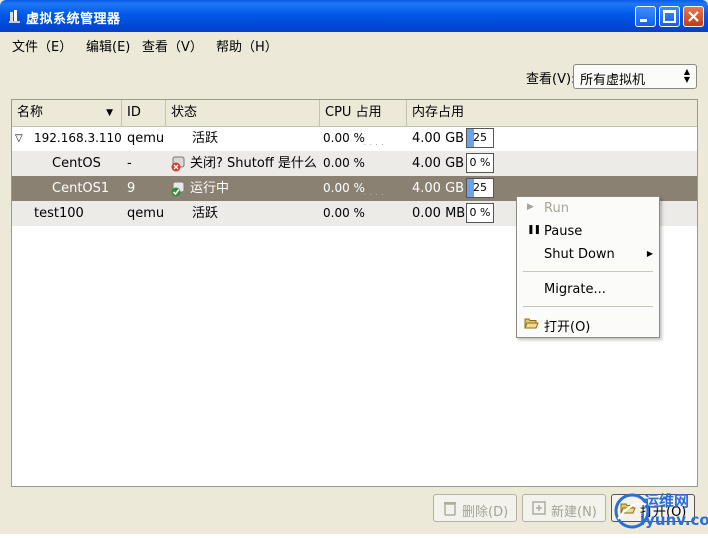 This screenshot has width=708, height=538. I want to click on trash-icon, so click(450, 509).